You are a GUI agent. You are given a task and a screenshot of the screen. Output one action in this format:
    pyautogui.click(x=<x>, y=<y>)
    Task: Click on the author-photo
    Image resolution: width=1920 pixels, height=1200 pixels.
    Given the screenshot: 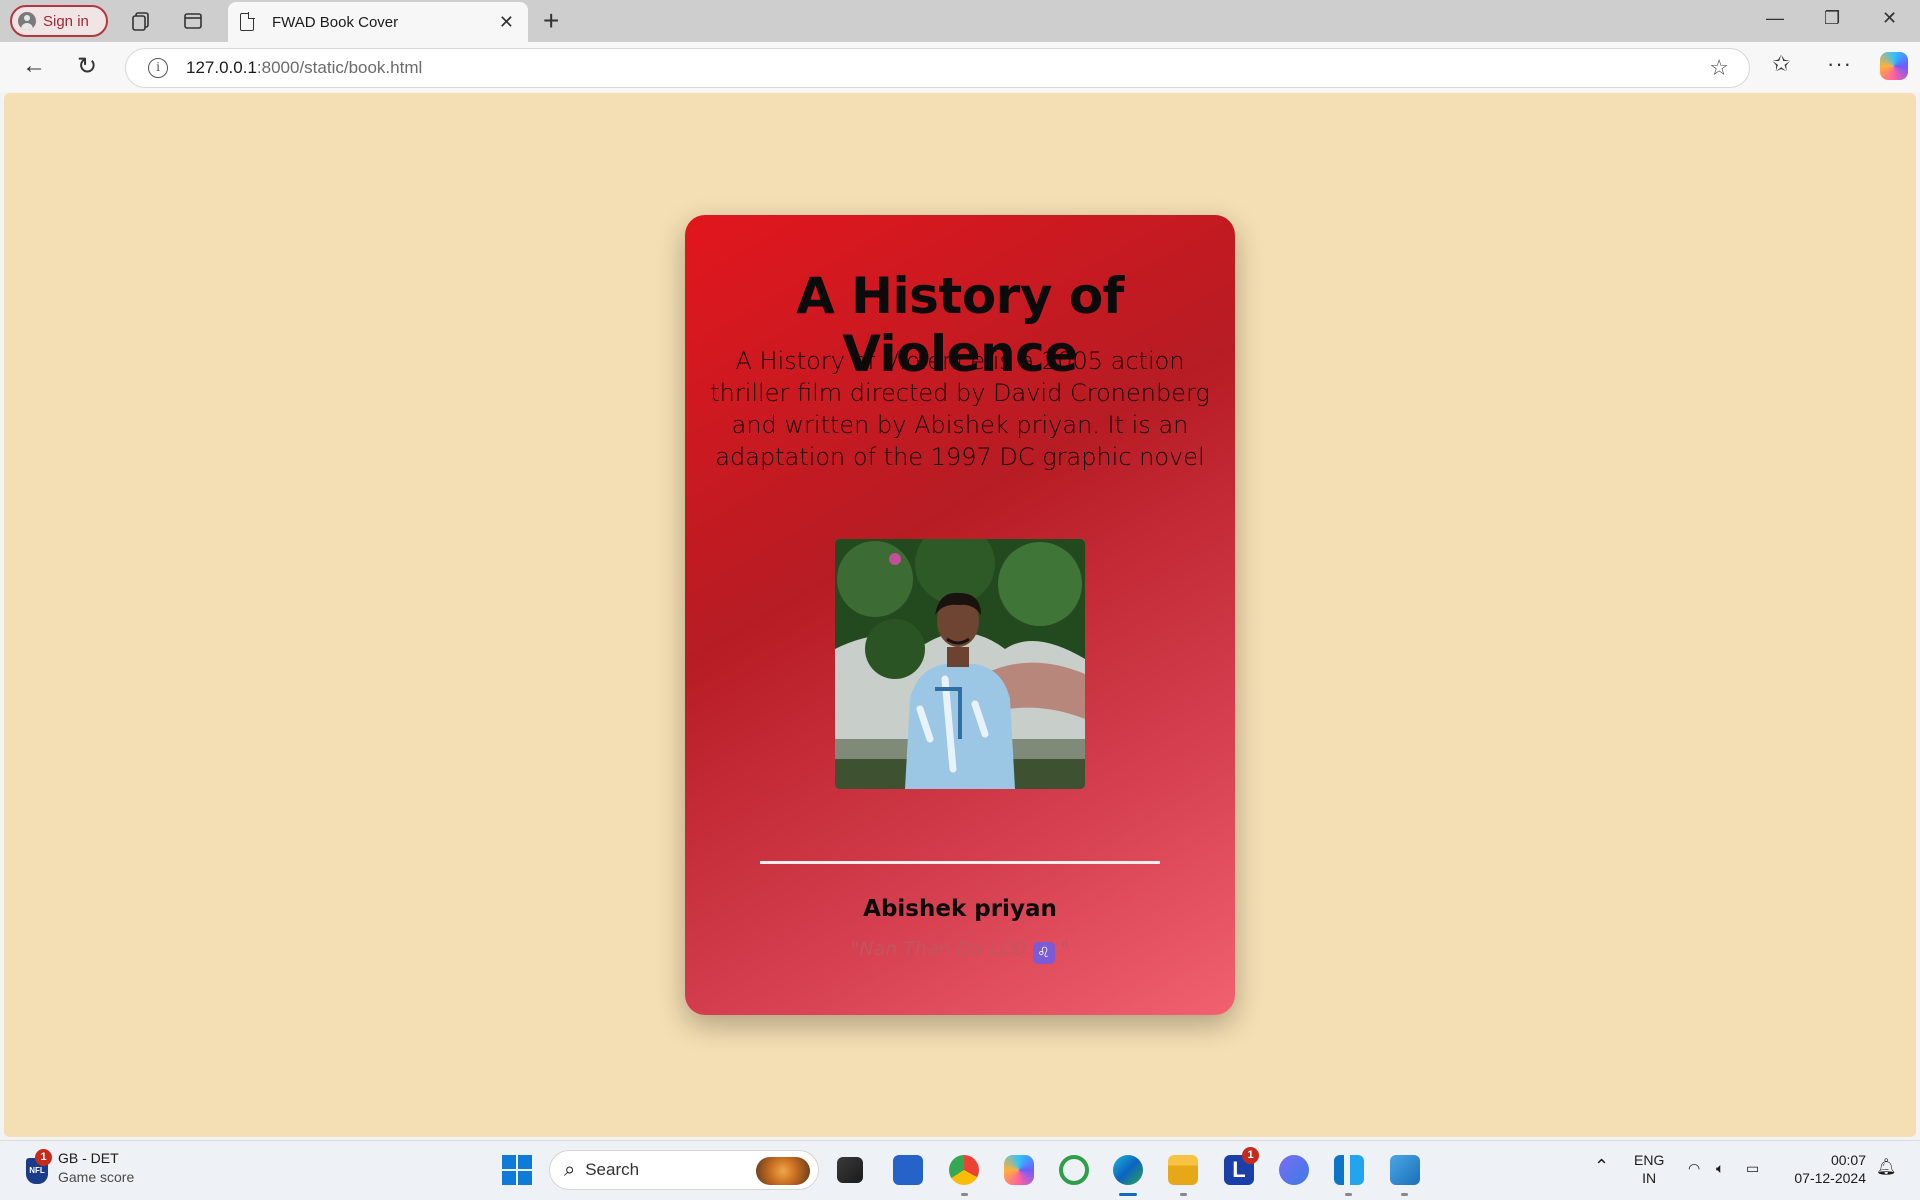 What is the action you would take?
    pyautogui.click(x=960, y=664)
    